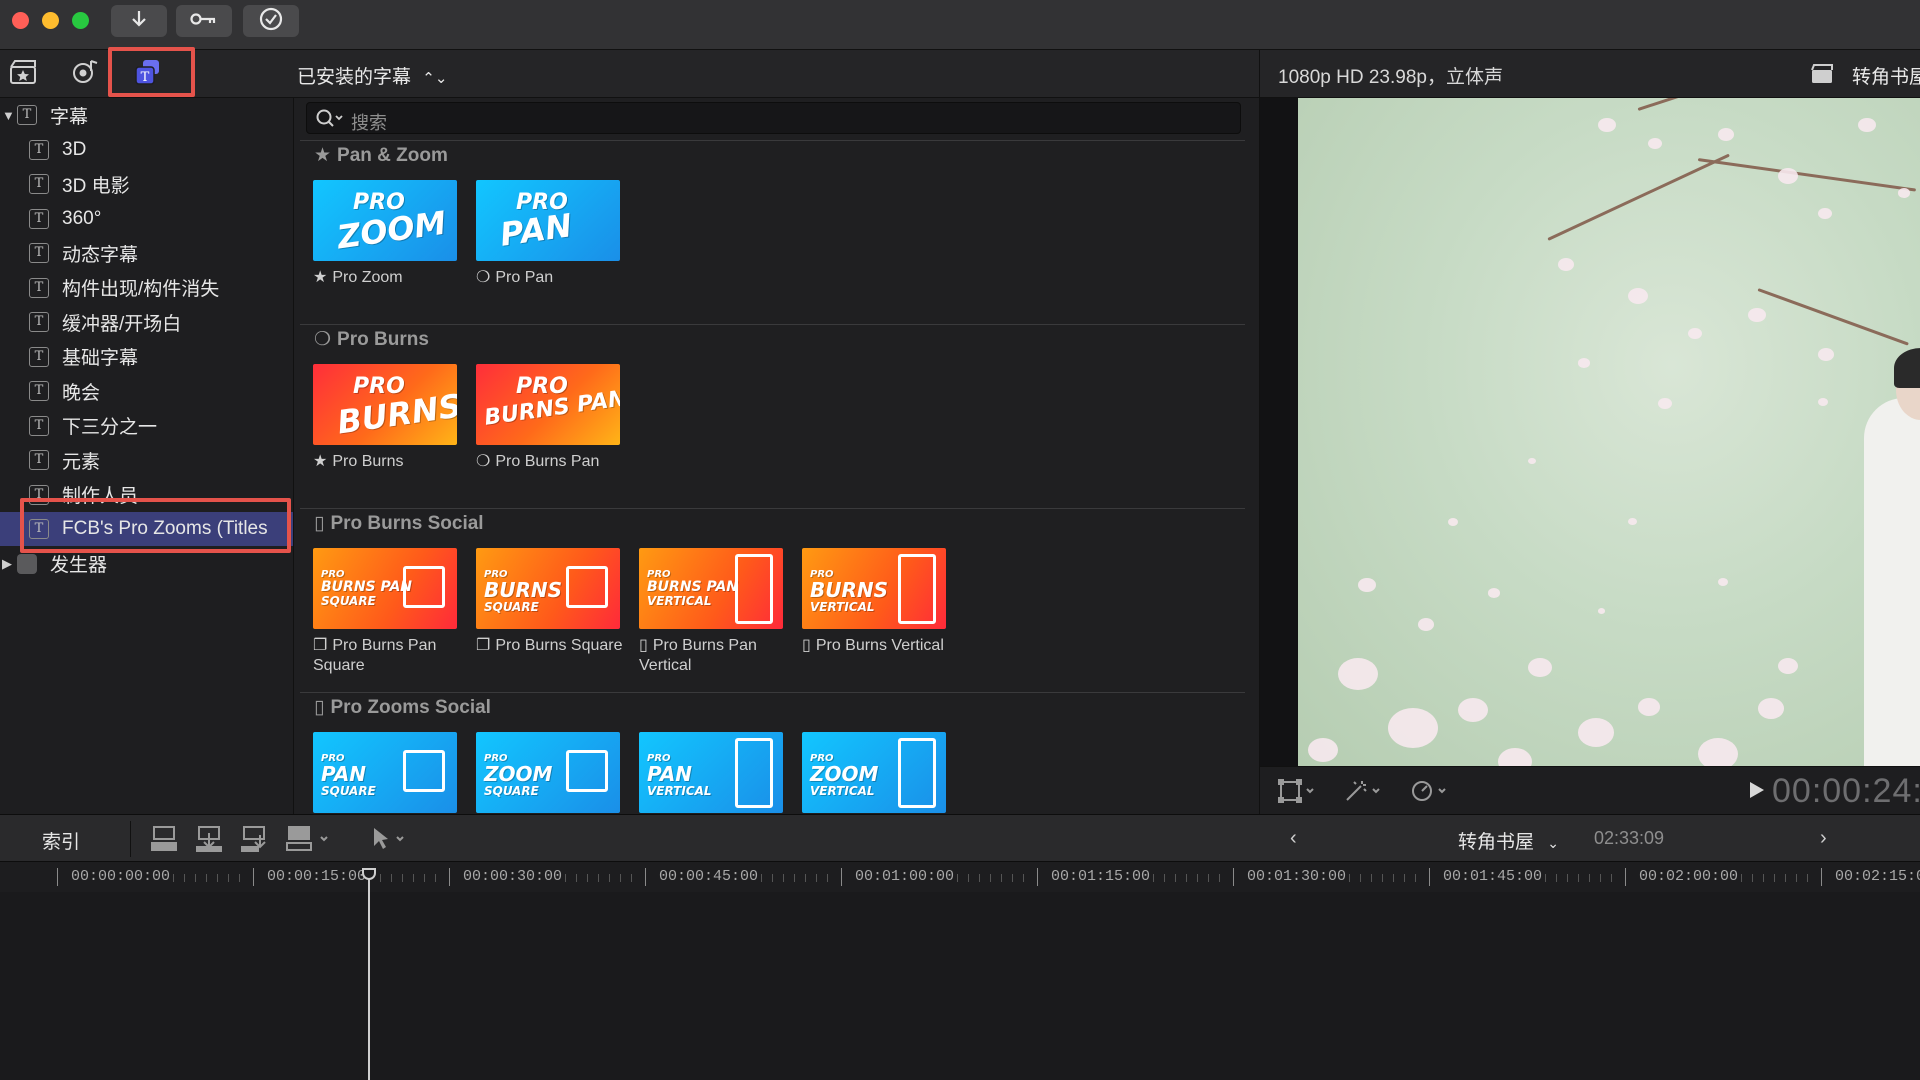  Describe the element at coordinates (146, 115) in the screenshot. I see `titles-root-row: ▼ T 字幕` at that location.